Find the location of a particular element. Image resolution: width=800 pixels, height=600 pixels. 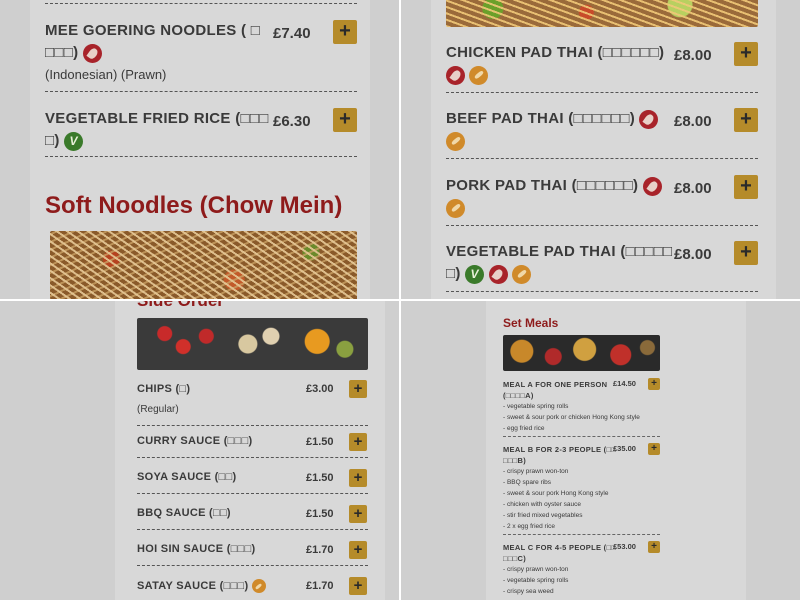

item-name: MEE GOERING NOODLES ( □ is located at coordinates (153, 30).